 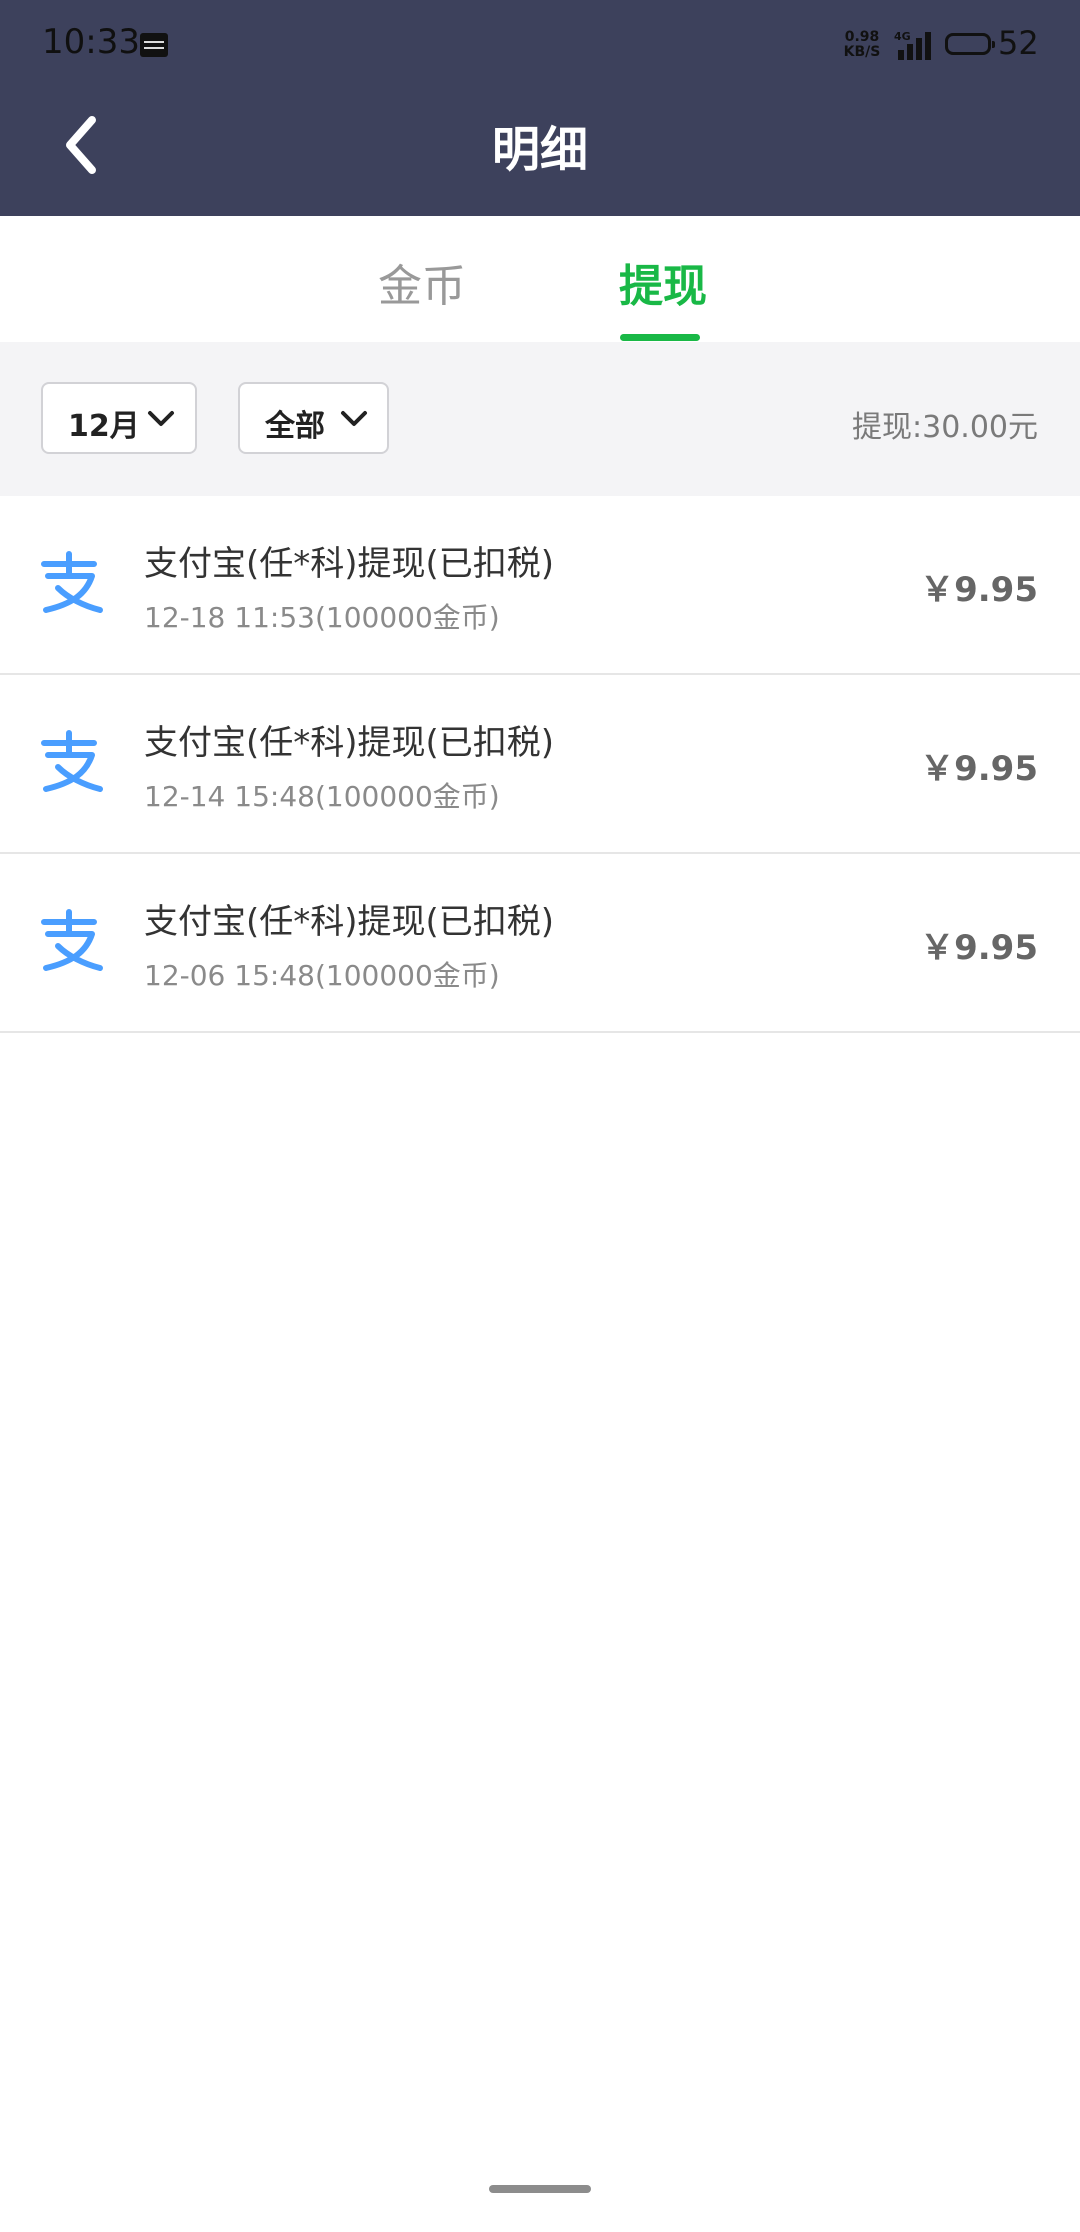 I want to click on status-bar: 10:33 0.98 KB/S 4G 52, so click(x=540, y=45).